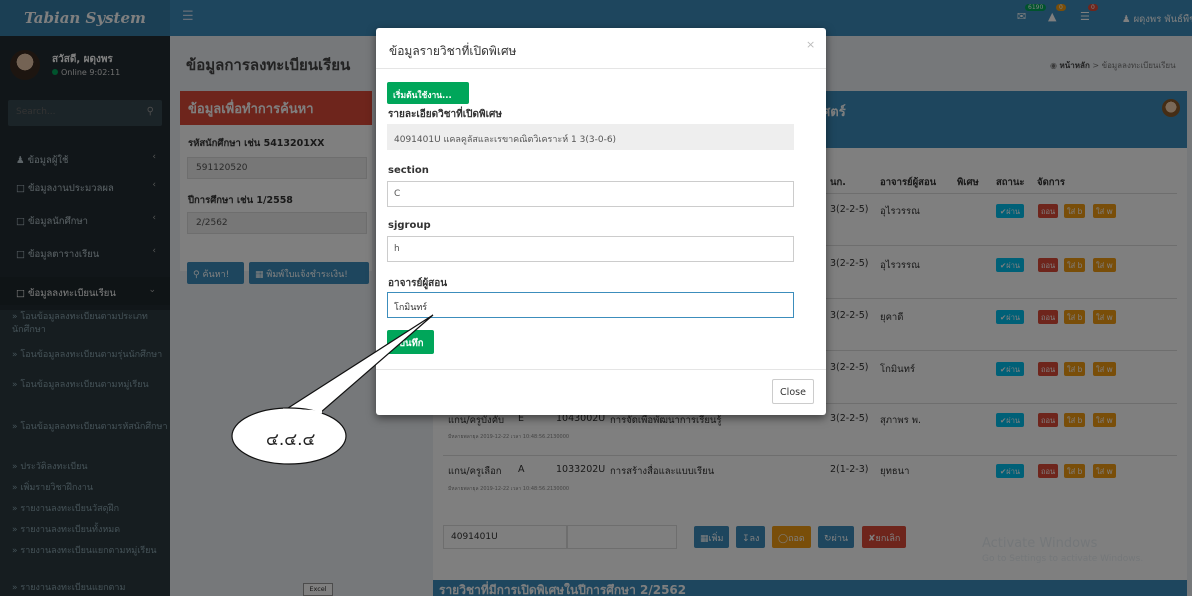 This screenshot has width=1192, height=596. What do you see at coordinates (601, 68) in the screenshot?
I see `modal-divider` at bounding box center [601, 68].